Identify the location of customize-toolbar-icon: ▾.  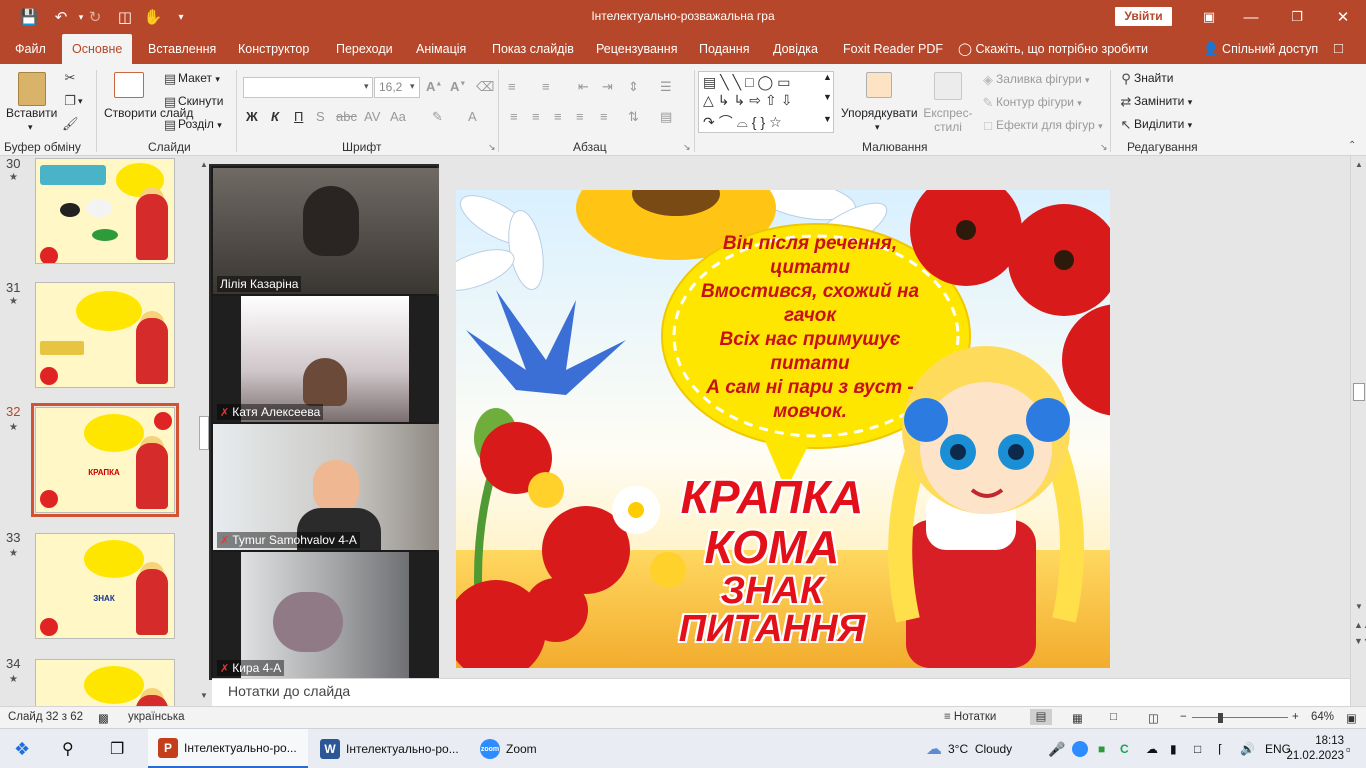
(181, 17).